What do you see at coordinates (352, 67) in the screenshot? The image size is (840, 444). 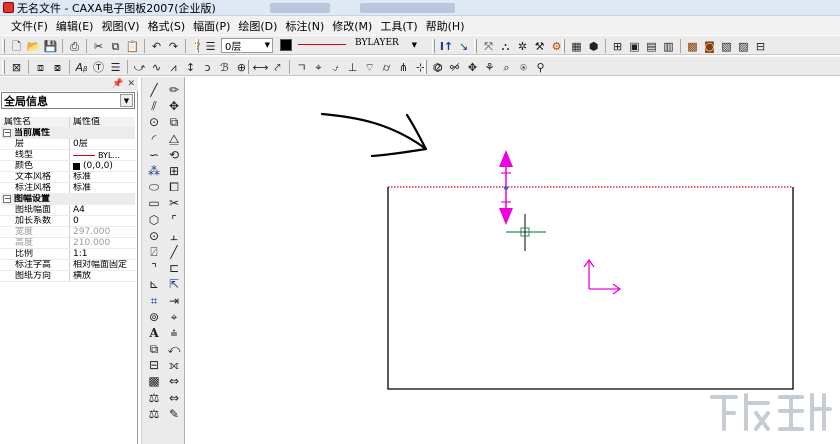 I see `datum-icon: ⊥` at bounding box center [352, 67].